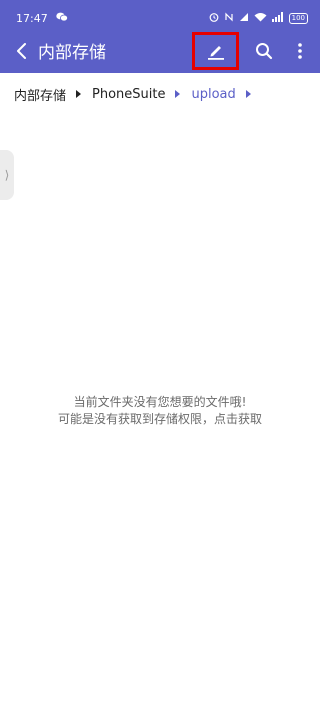 The image size is (320, 715). I want to click on signal-bars-icon, so click(277, 18).